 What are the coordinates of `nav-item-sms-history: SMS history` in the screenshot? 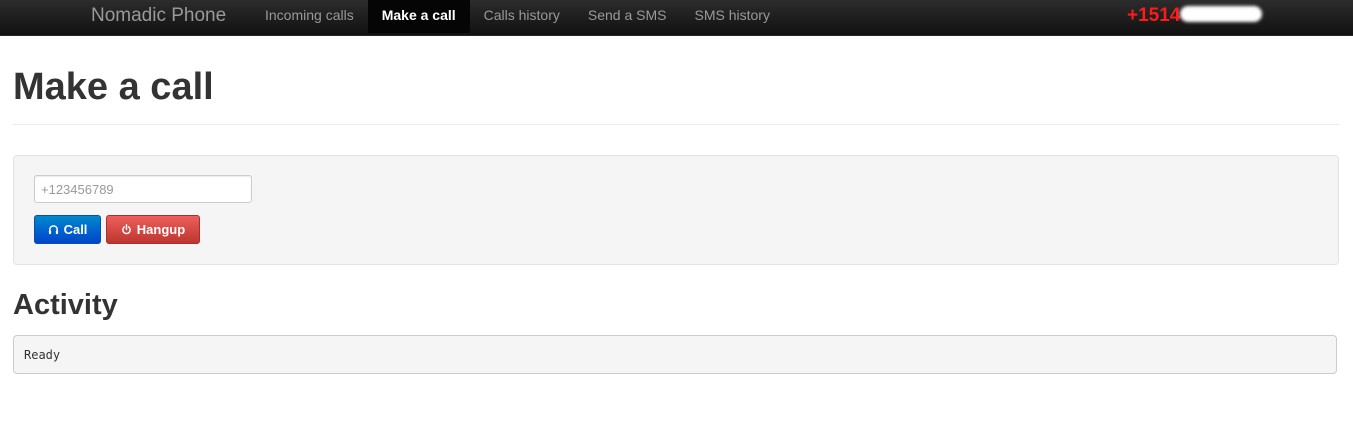 It's located at (732, 16).